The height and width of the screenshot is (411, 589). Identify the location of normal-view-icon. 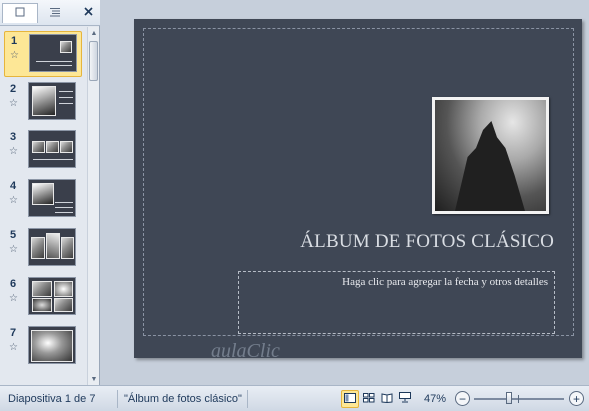
(350, 399).